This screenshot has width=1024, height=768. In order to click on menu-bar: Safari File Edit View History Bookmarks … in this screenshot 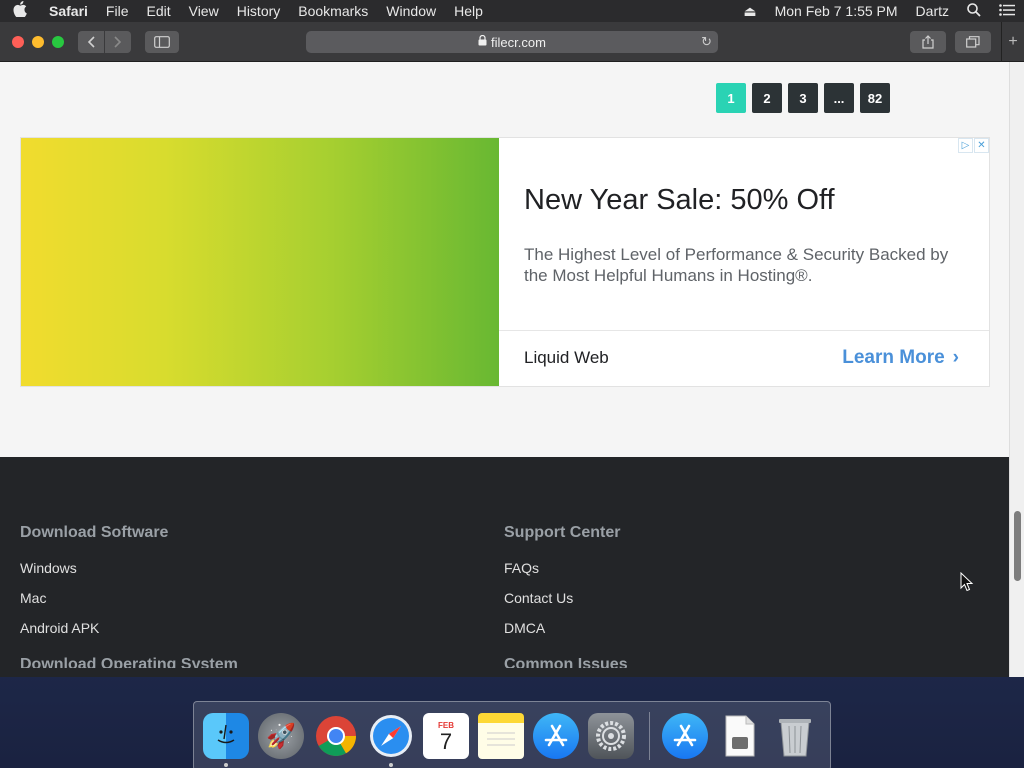, I will do `click(512, 11)`.